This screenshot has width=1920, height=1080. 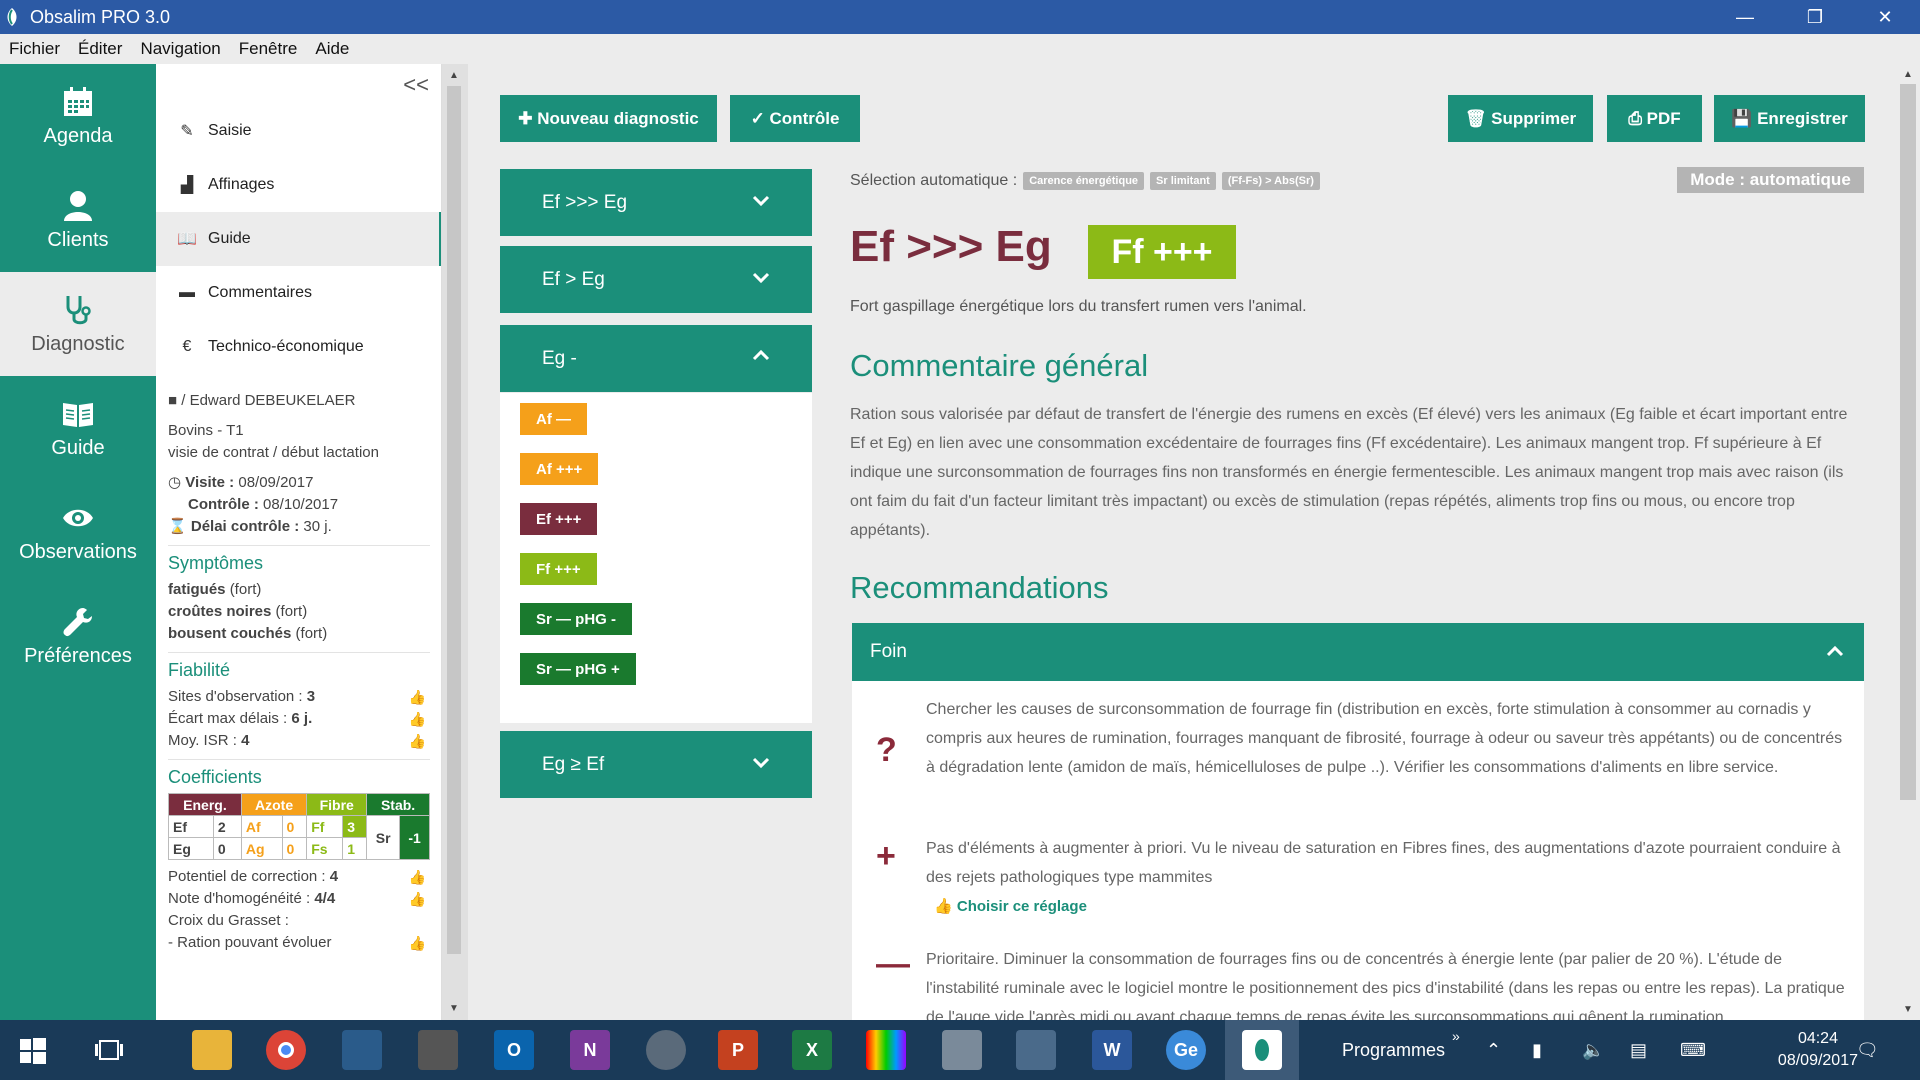 What do you see at coordinates (261, 826) in the screenshot?
I see `coef-cell: Af` at bounding box center [261, 826].